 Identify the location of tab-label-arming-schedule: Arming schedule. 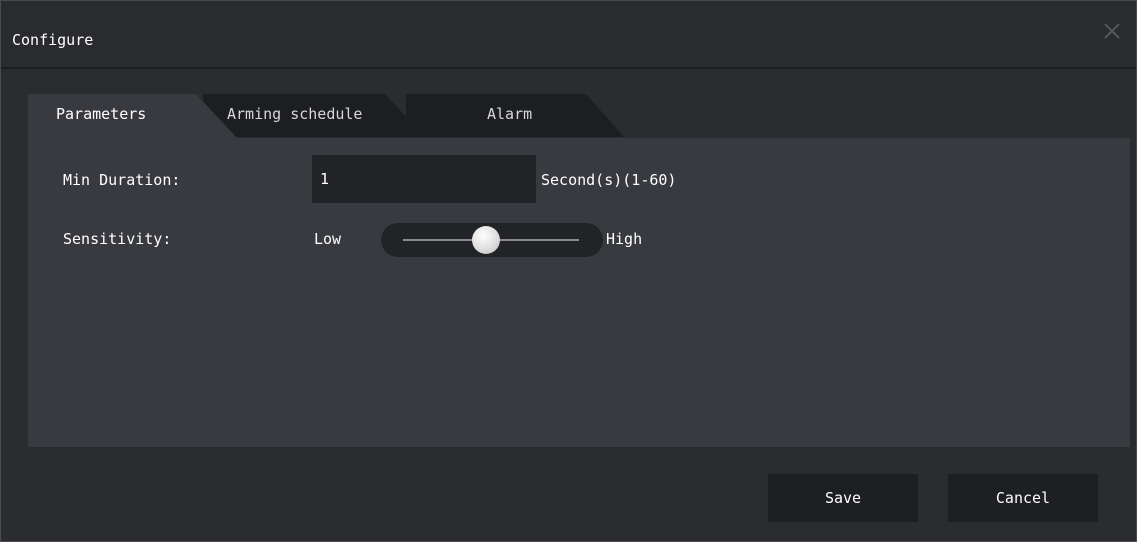
(295, 114).